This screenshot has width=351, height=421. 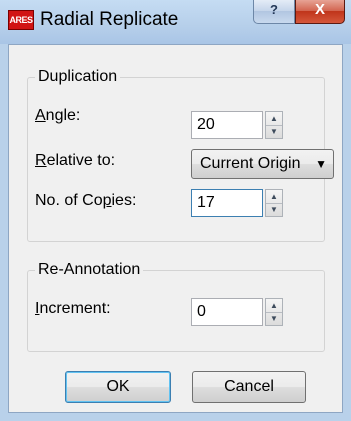 I want to click on angle-input: 20, so click(x=227, y=125).